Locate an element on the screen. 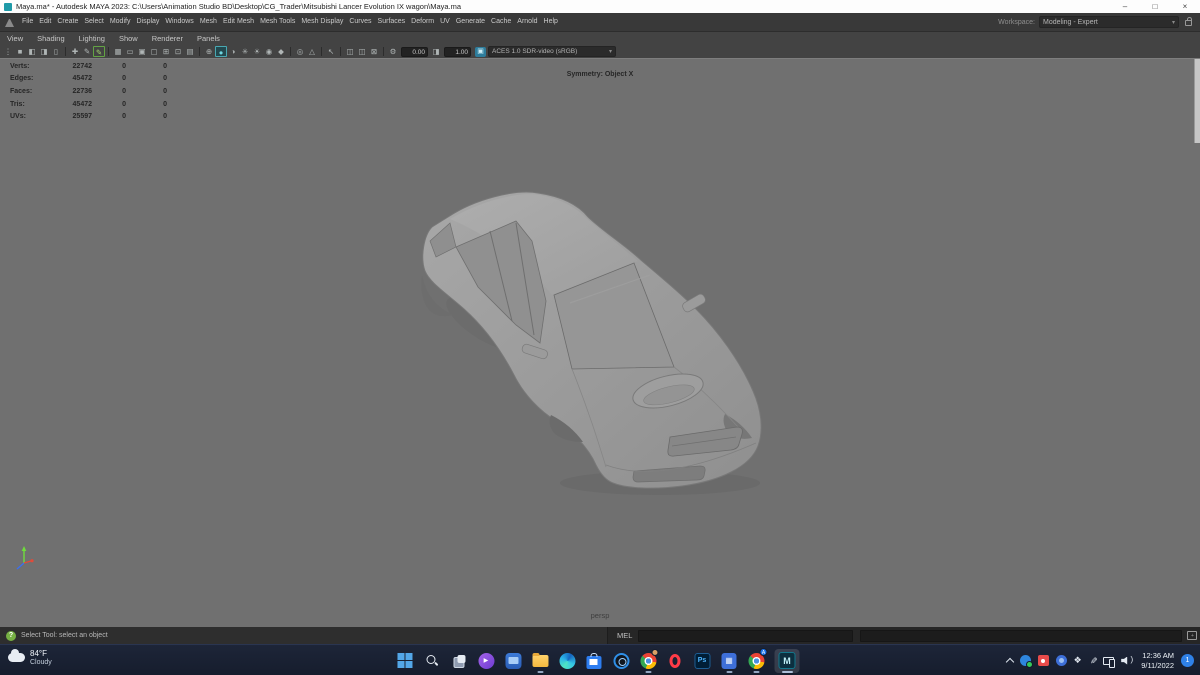 The width and height of the screenshot is (1200, 675). safe-title-icon: ▤ is located at coordinates (190, 51).